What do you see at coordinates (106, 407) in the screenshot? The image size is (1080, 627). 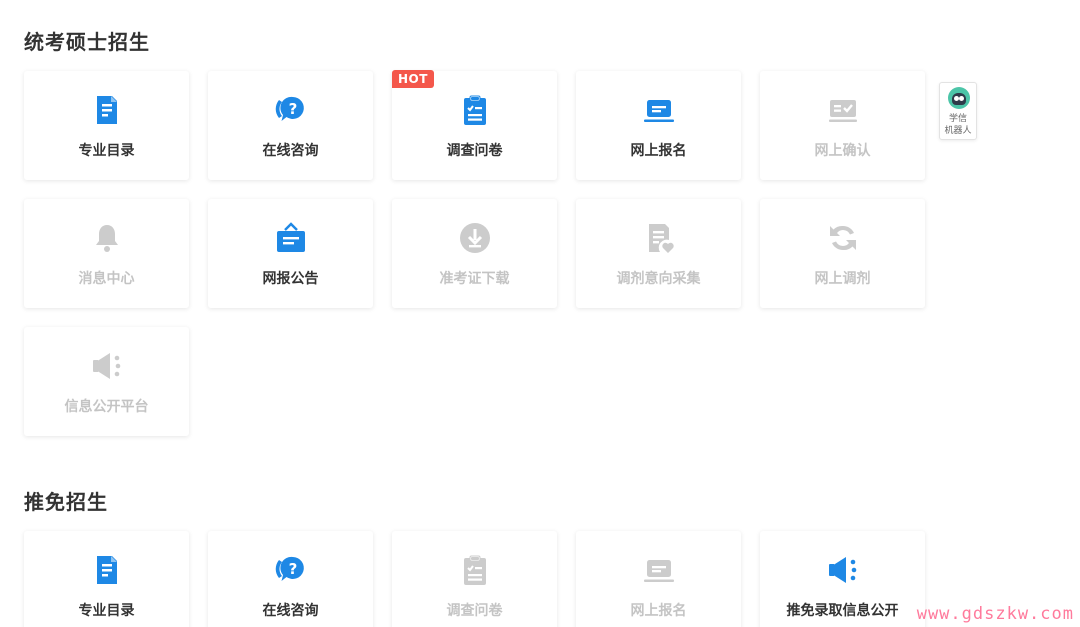 I see `service-card-label: 信息公开平台` at bounding box center [106, 407].